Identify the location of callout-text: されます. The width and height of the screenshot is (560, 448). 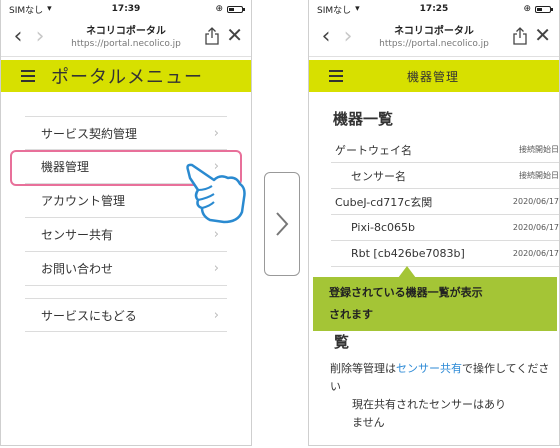
(351, 314).